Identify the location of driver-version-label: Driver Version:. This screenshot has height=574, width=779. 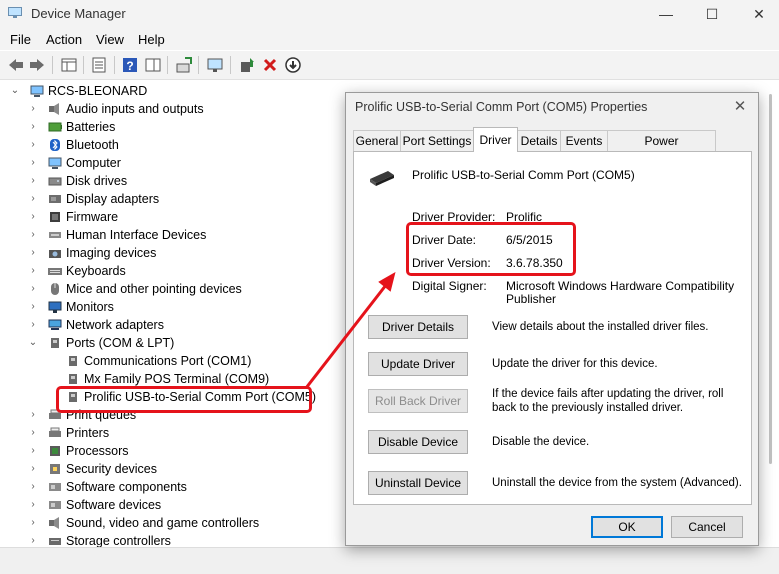
(451, 263).